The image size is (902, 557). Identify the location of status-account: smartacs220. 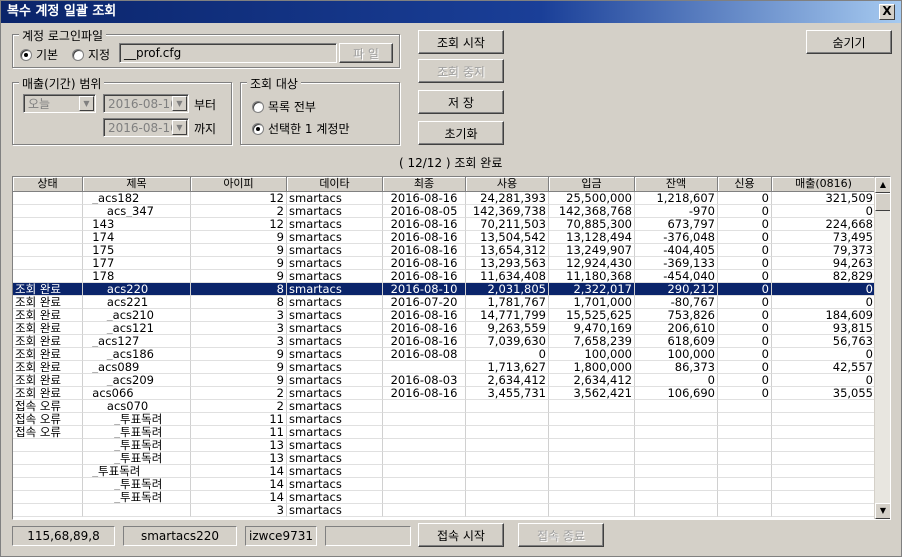
(180, 536).